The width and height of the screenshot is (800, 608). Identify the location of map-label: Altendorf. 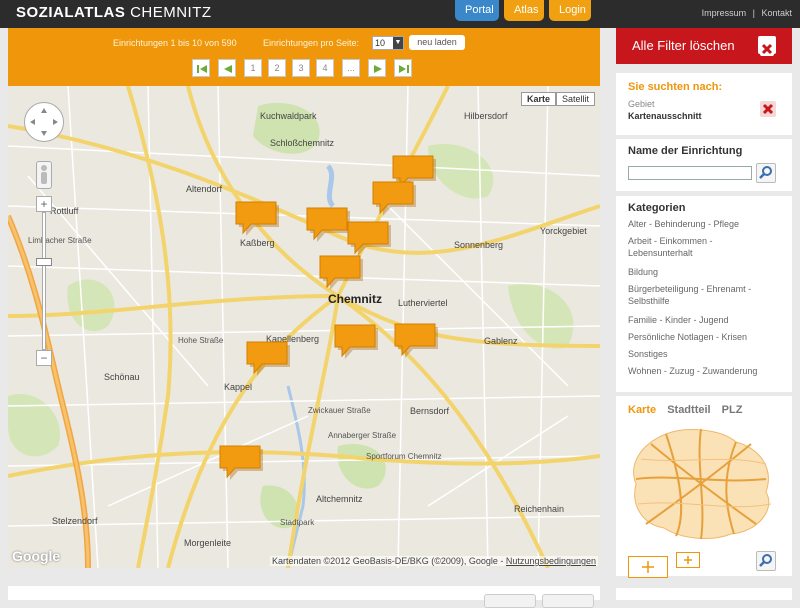
(204, 189).